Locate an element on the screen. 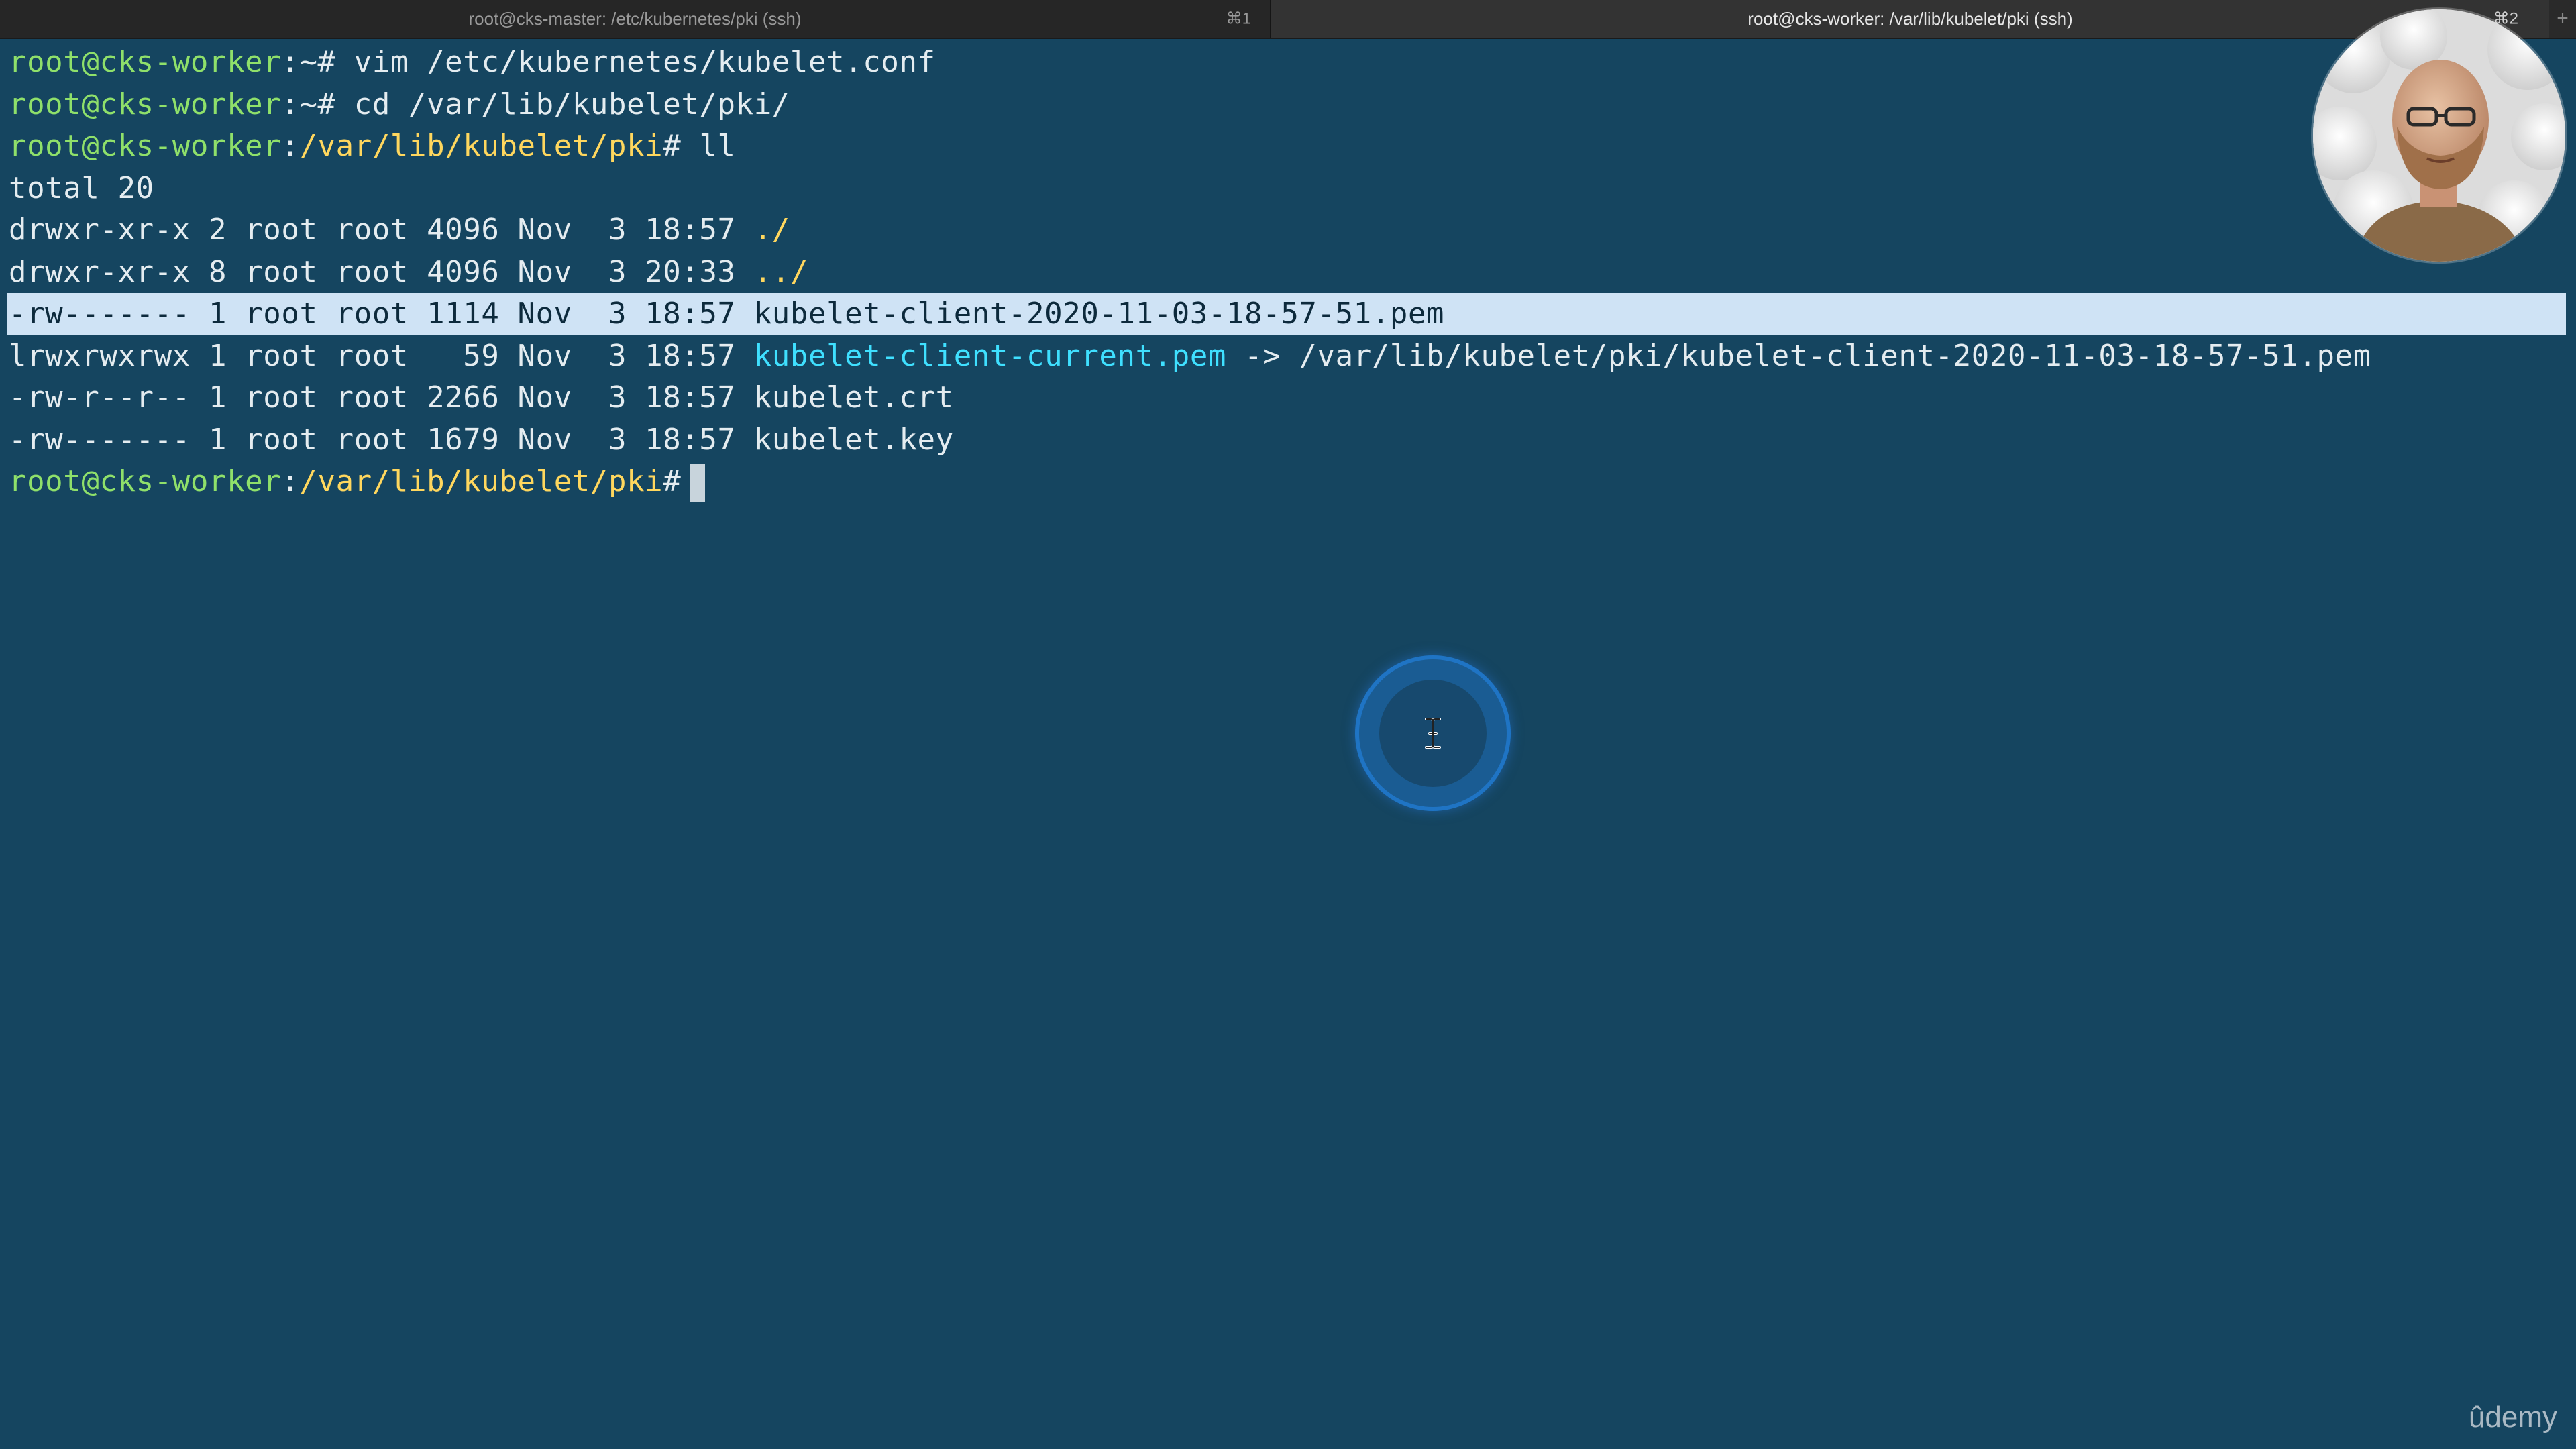 The image size is (2576, 1449). file-meta: drwxr-xr-x 8 root root 4096 Nov 3 20:33 is located at coordinates (381, 271).